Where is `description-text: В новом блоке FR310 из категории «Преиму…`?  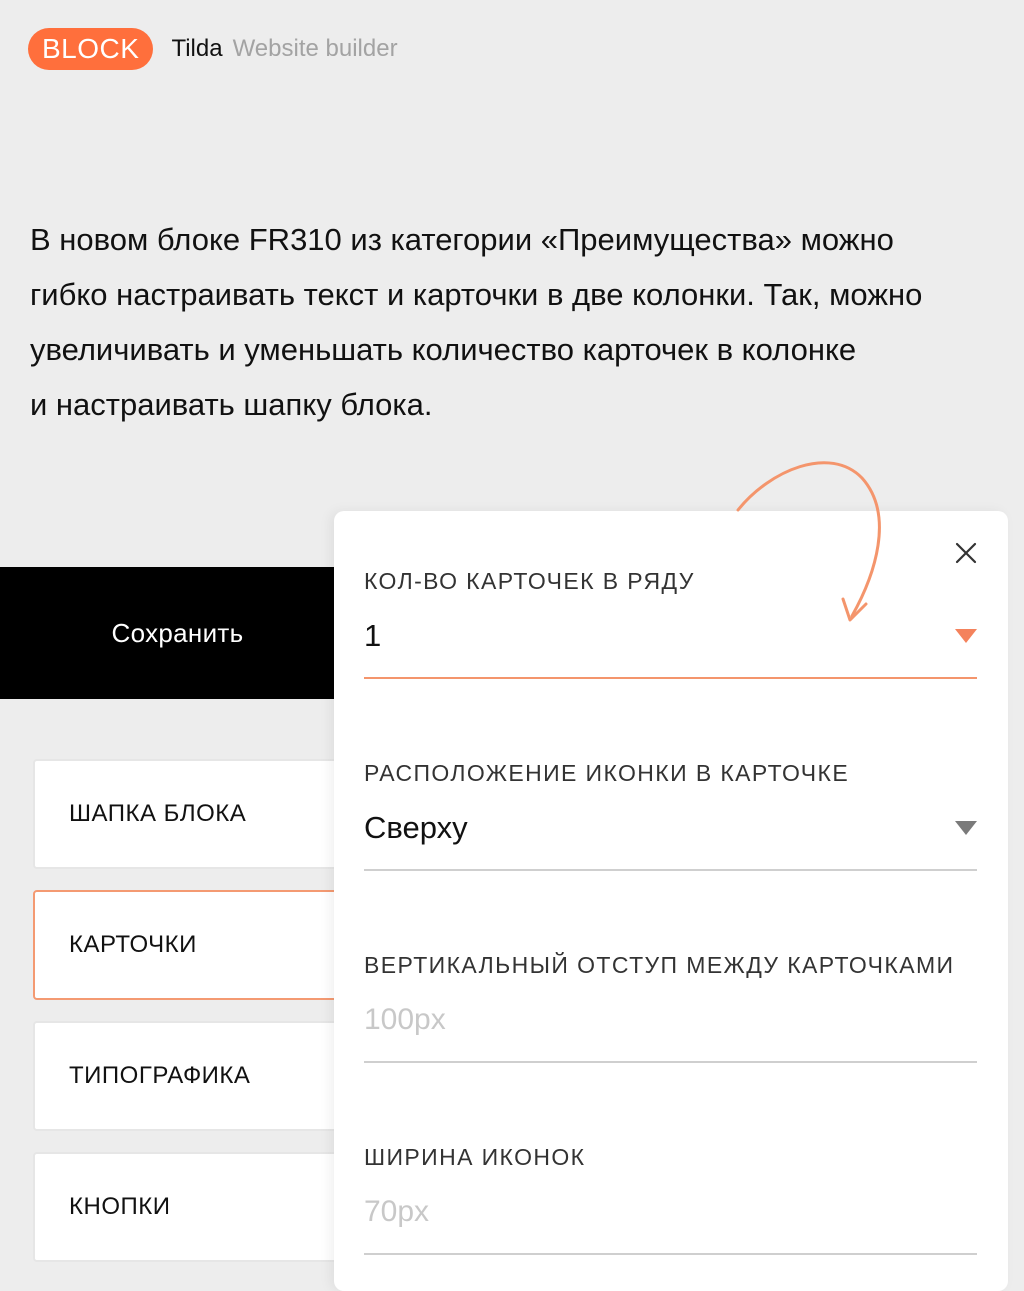 description-text: В новом блоке FR310 из категории «Преиму… is located at coordinates (476, 322).